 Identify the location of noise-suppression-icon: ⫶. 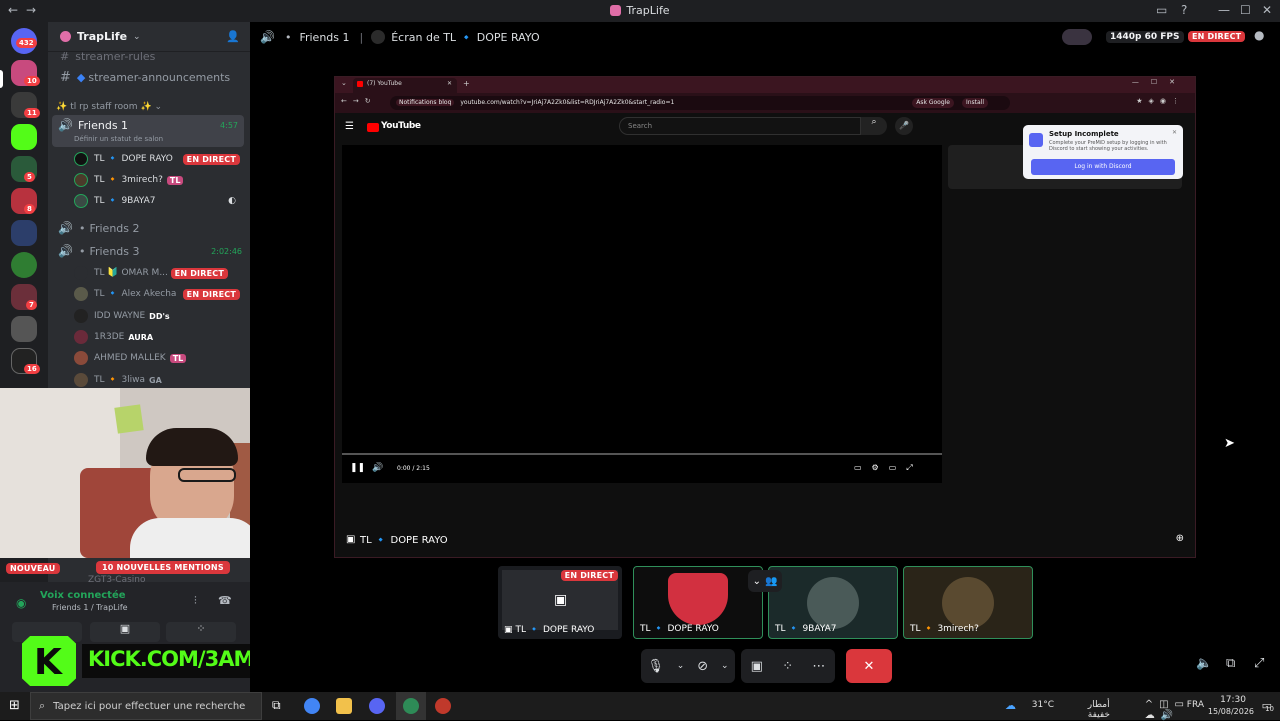
(195, 601).